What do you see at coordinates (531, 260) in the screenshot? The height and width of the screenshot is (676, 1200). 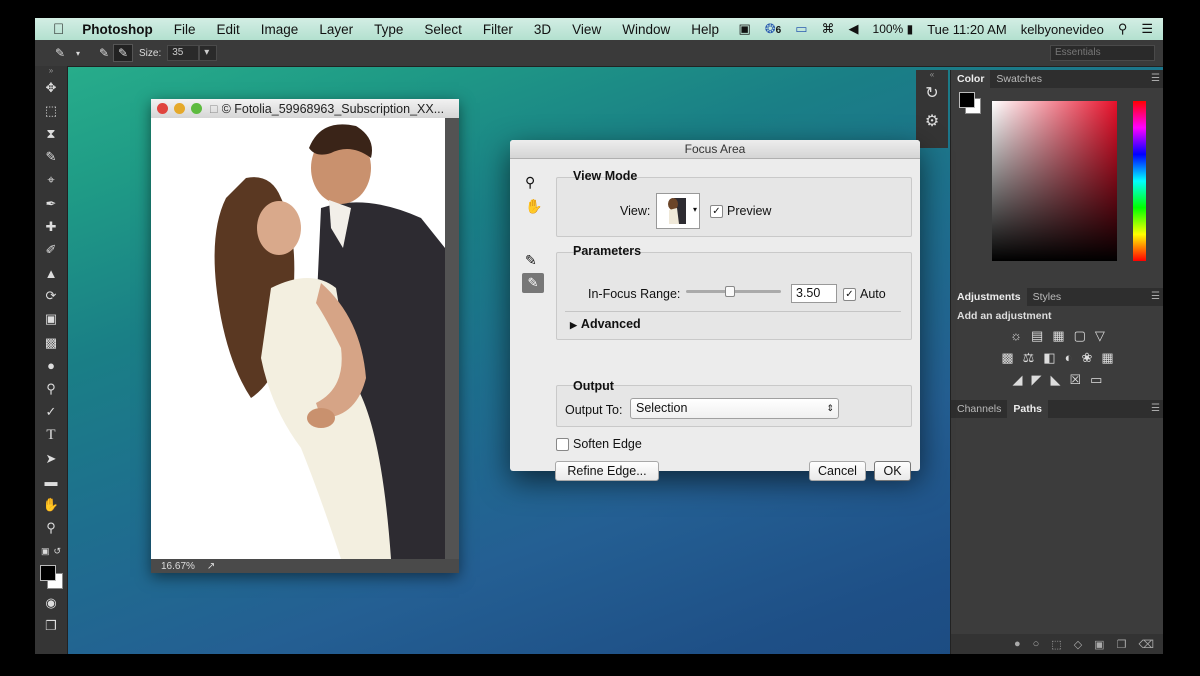 I see `dialog-focus-add-tool-icon: ✎` at bounding box center [531, 260].